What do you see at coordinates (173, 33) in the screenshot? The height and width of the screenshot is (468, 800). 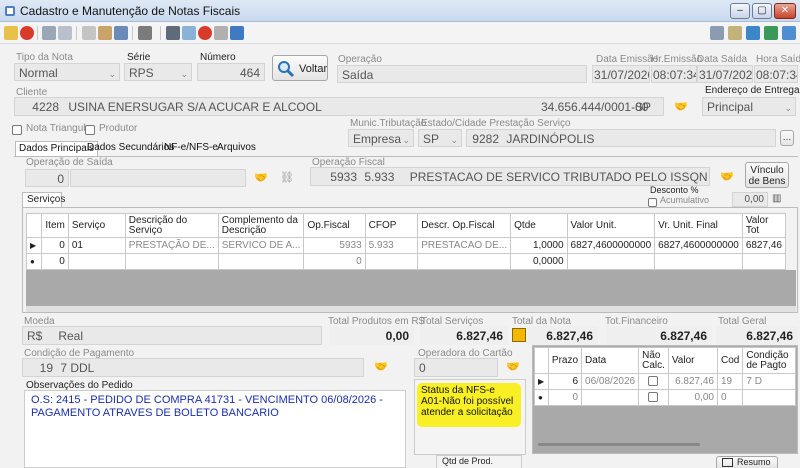 I see `printer-icon` at bounding box center [173, 33].